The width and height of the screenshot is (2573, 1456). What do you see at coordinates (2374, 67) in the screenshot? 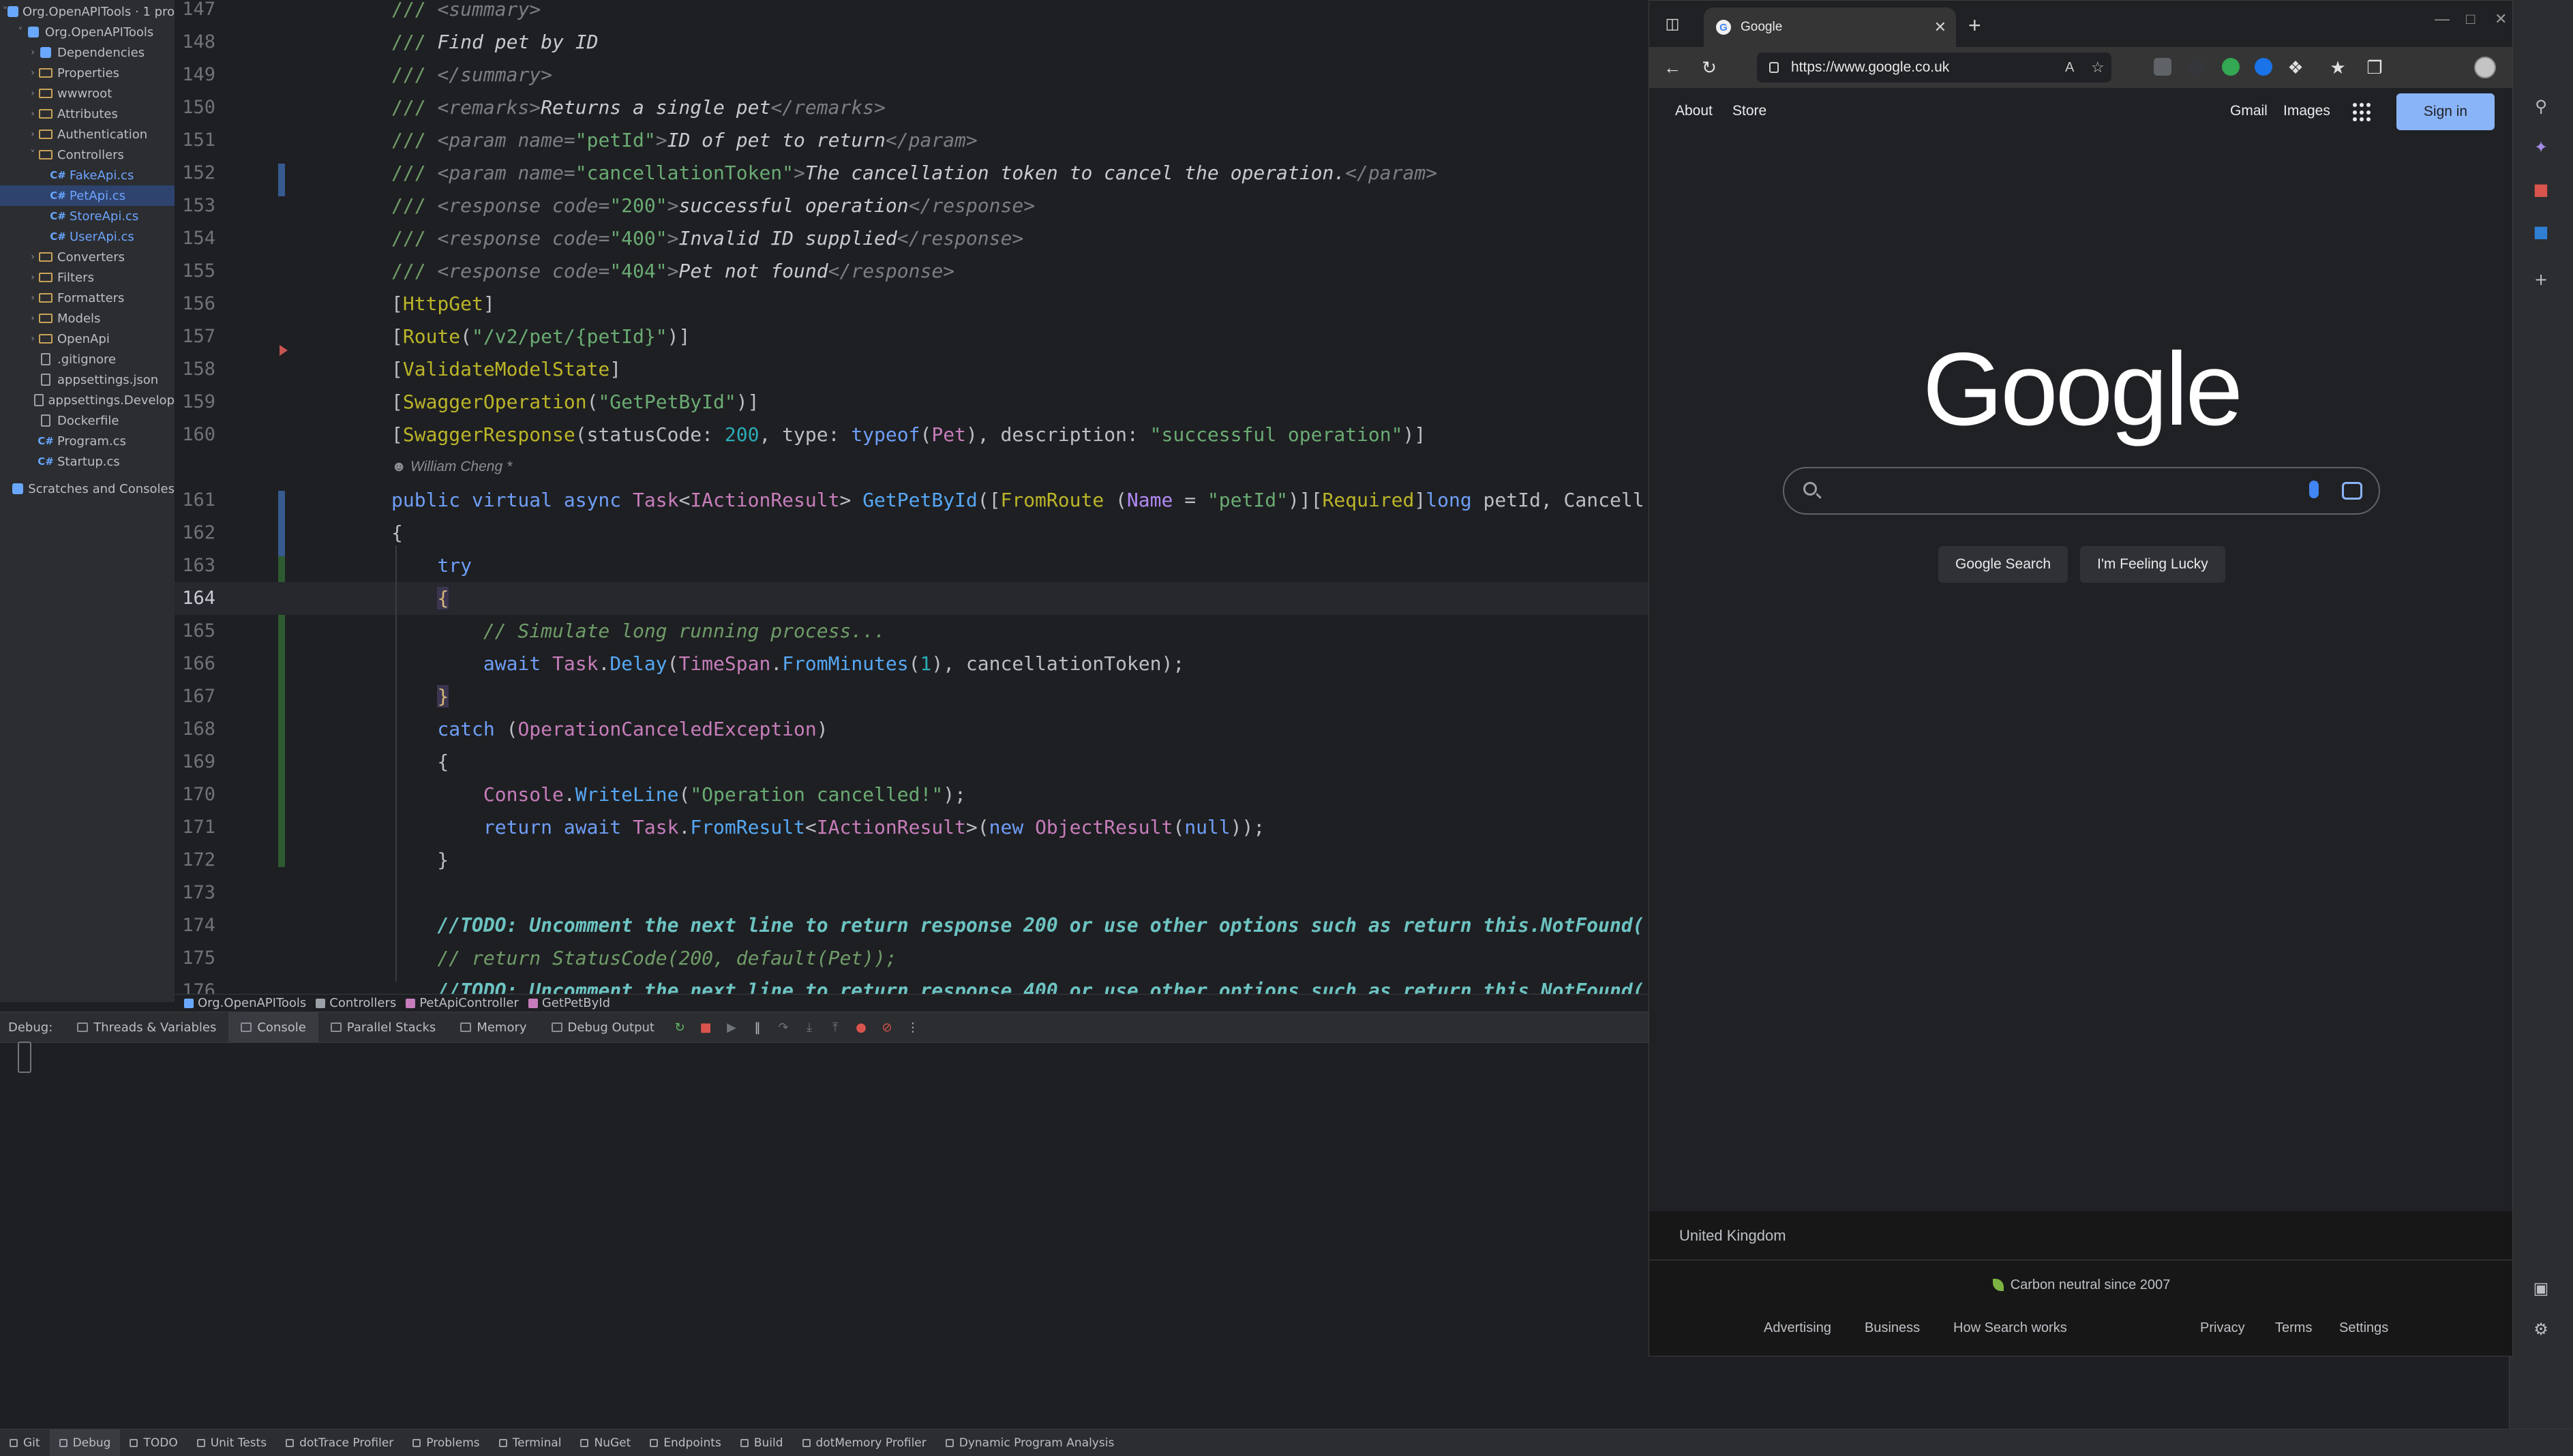
I see `collections-icon: ❐` at bounding box center [2374, 67].